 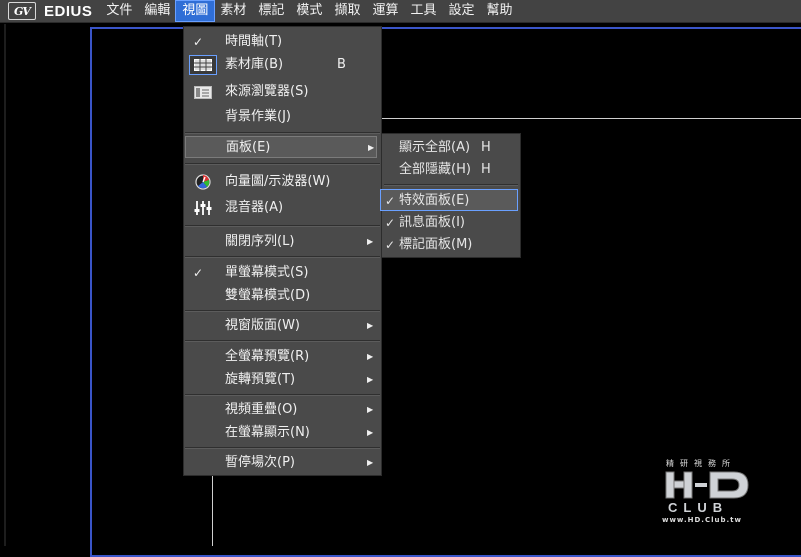 I want to click on menu-item-dual-screen: 雙螢幕模式(D), so click(x=282, y=296).